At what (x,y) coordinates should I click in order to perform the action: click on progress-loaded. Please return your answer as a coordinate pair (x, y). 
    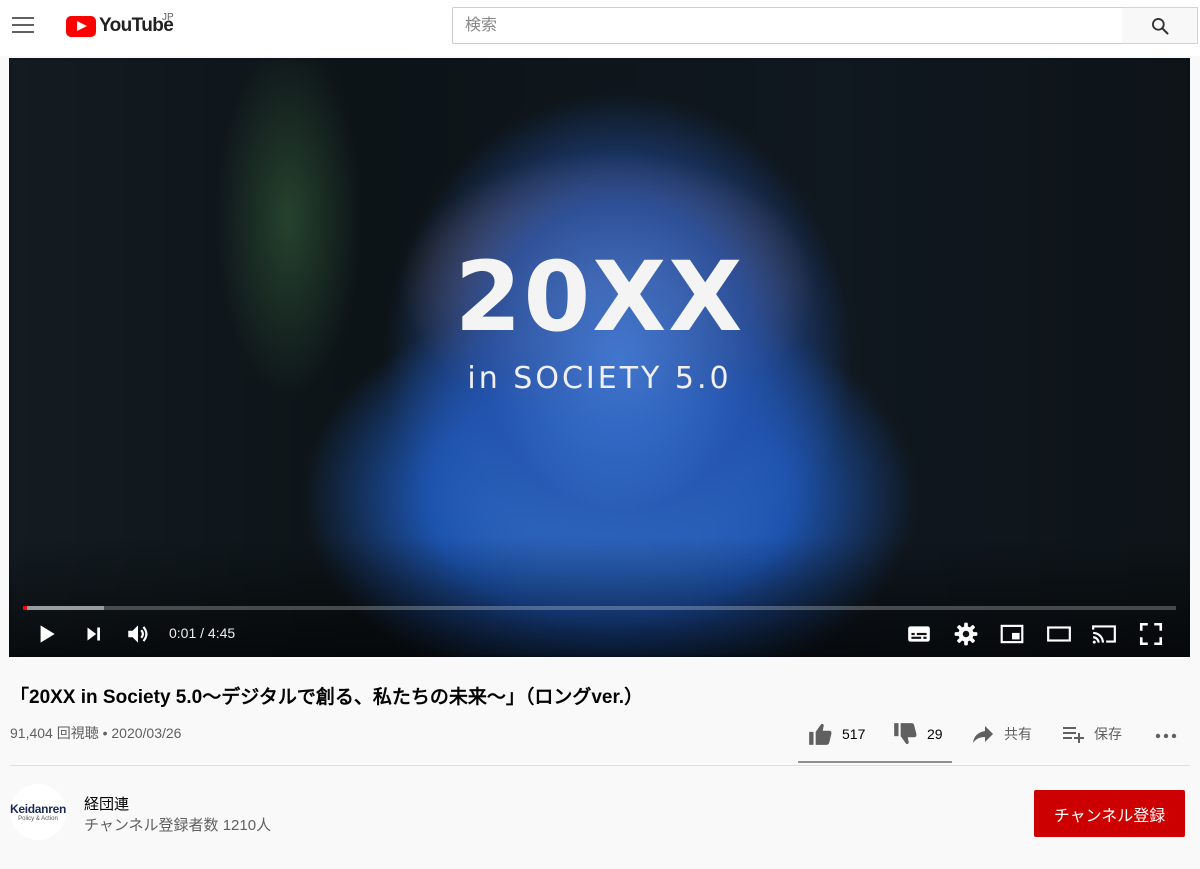
    Looking at the image, I should click on (63, 608).